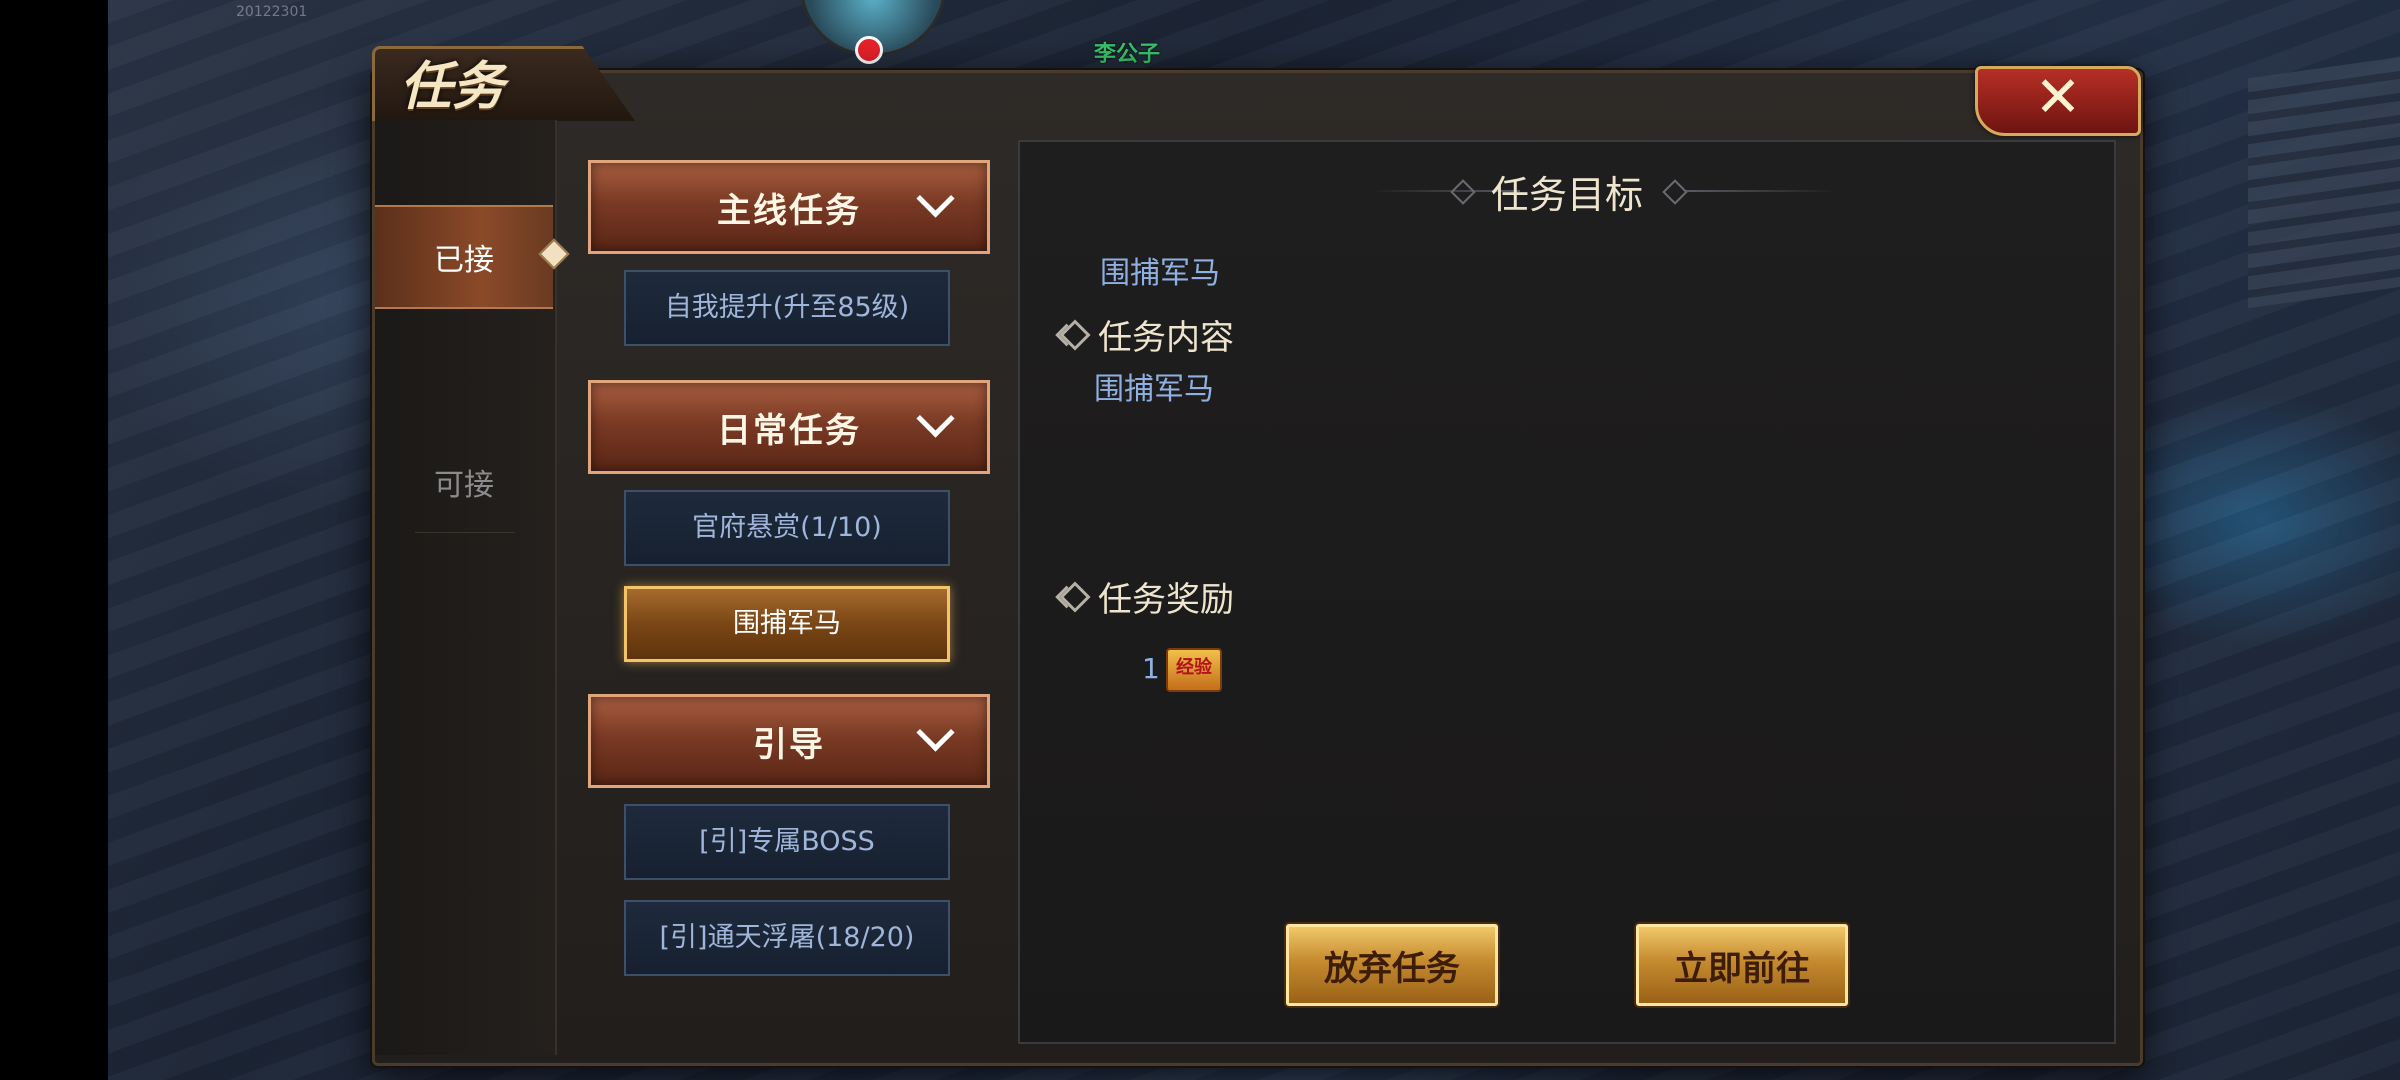 The width and height of the screenshot is (2400, 1080). What do you see at coordinates (465, 532) in the screenshot?
I see `tab-divider` at bounding box center [465, 532].